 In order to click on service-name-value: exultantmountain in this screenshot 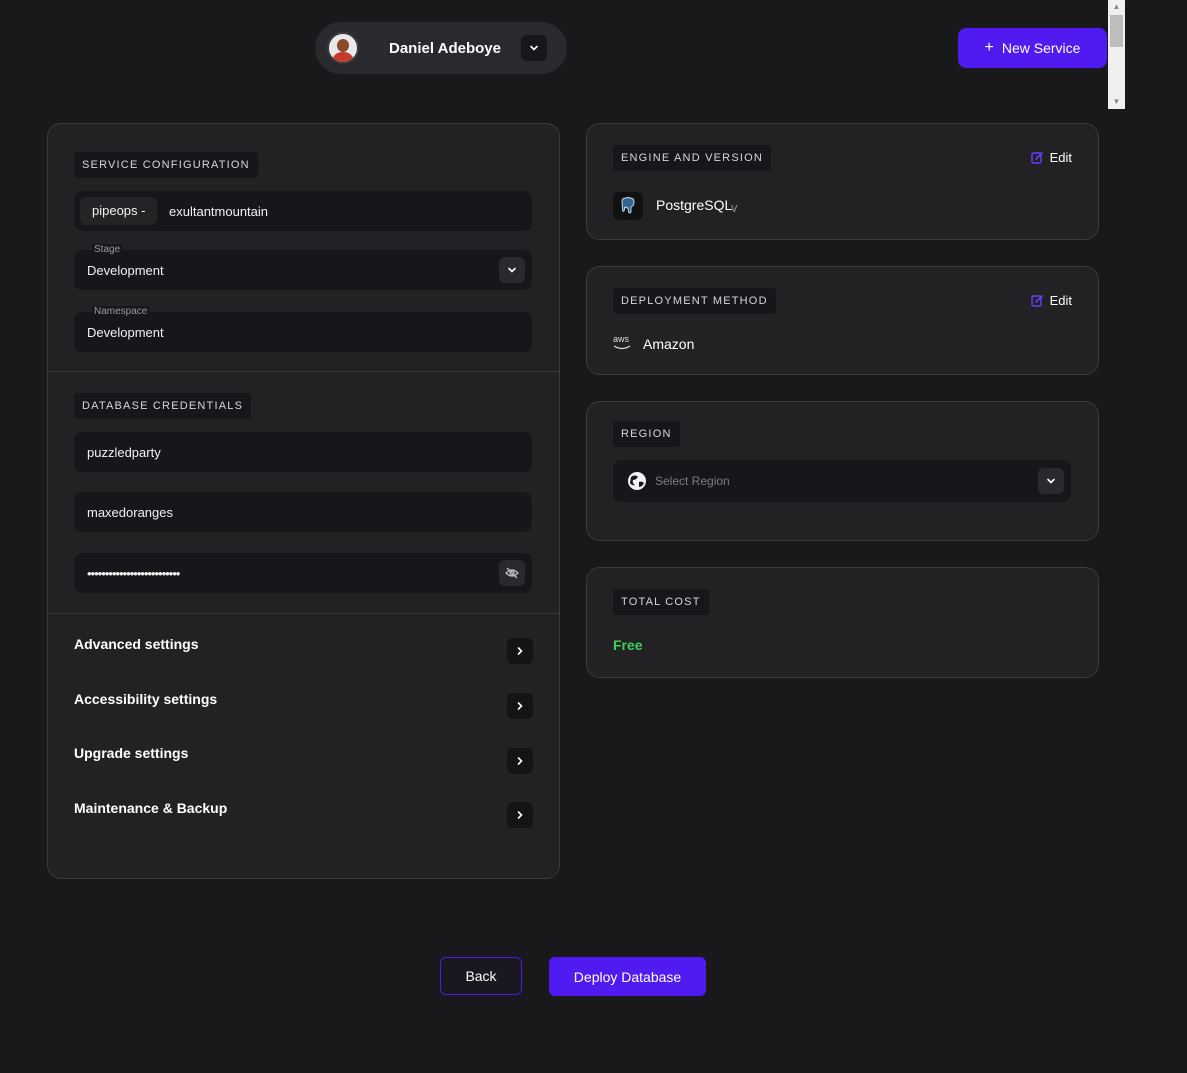, I will do `click(219, 211)`.